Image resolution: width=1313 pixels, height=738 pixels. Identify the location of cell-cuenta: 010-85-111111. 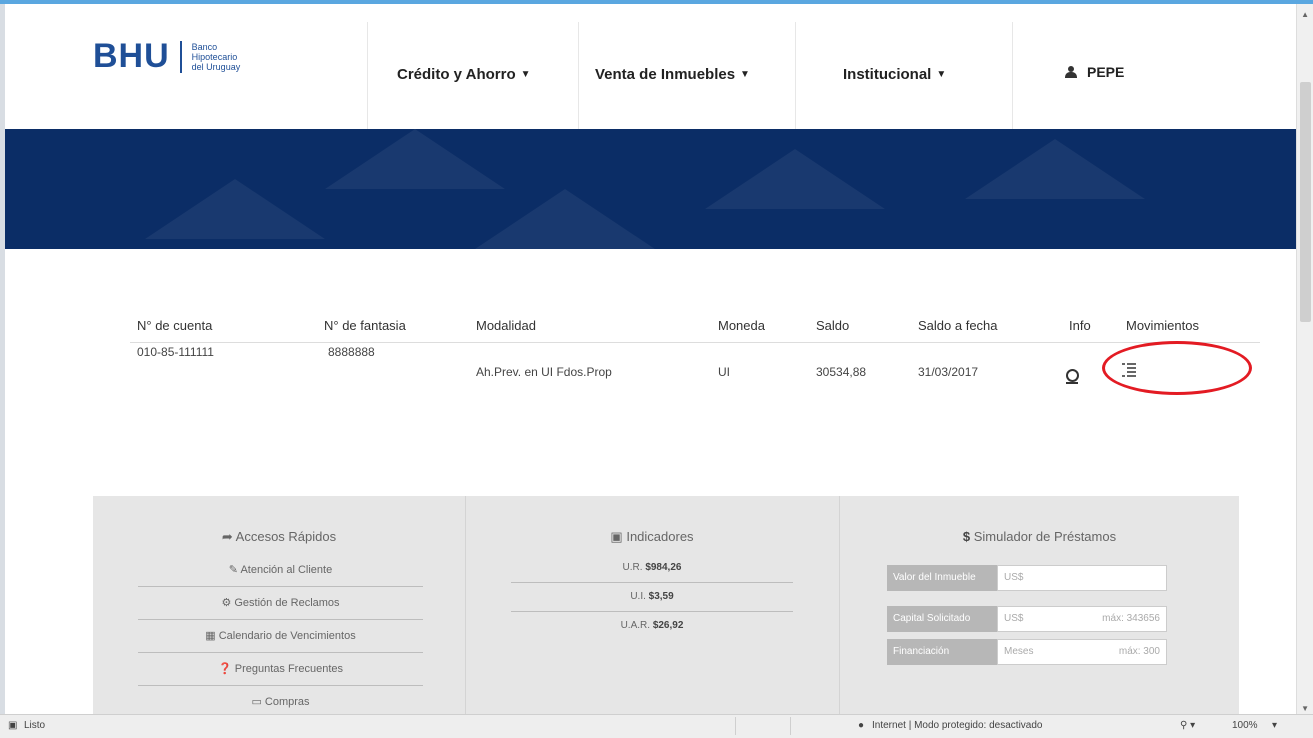
(175, 352).